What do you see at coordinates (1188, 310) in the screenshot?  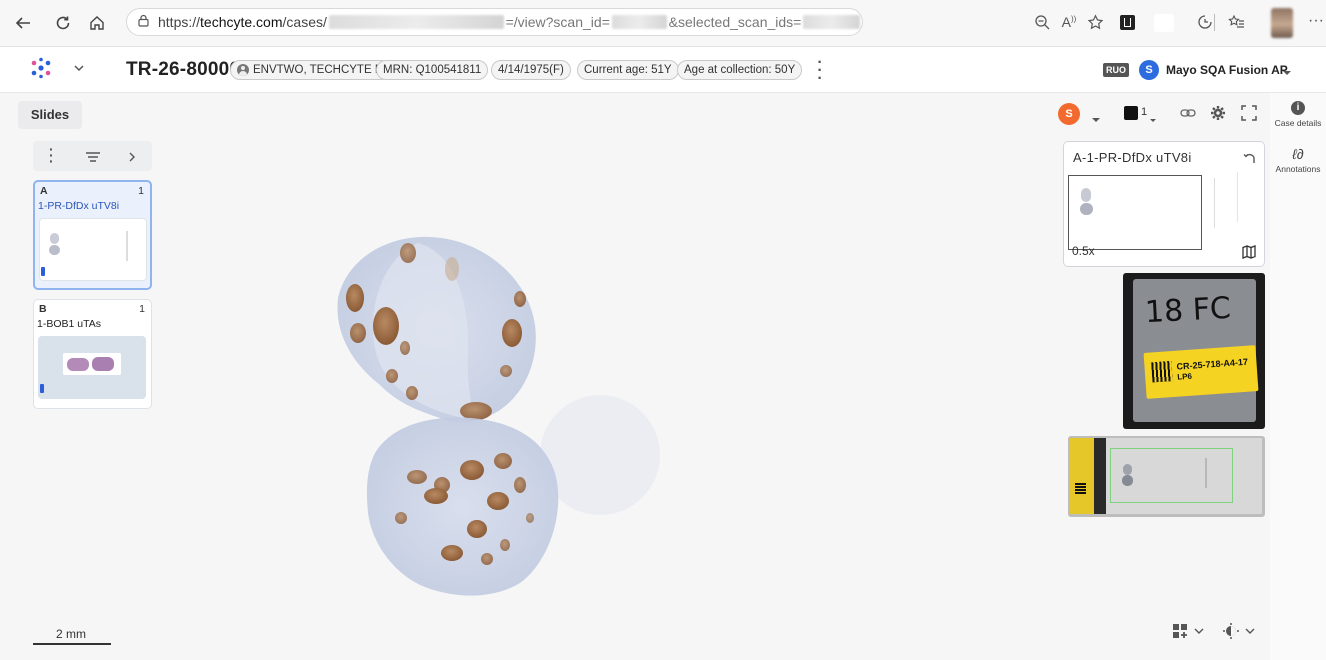 I see `label-handwriting: 18 FC` at bounding box center [1188, 310].